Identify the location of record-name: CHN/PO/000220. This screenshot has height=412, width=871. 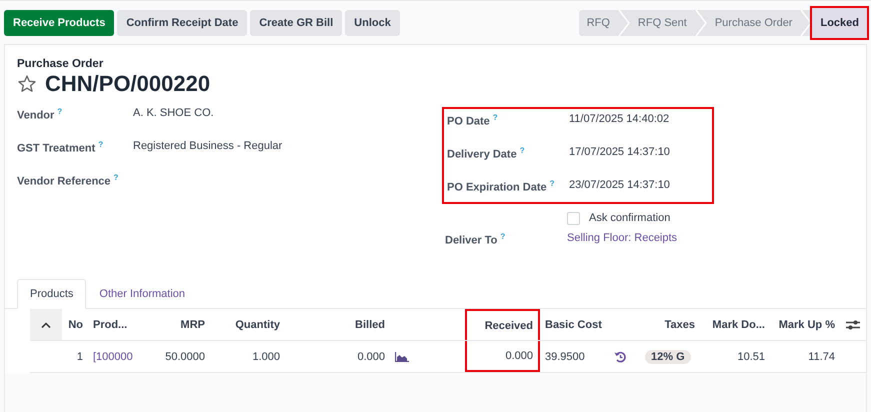
(127, 84).